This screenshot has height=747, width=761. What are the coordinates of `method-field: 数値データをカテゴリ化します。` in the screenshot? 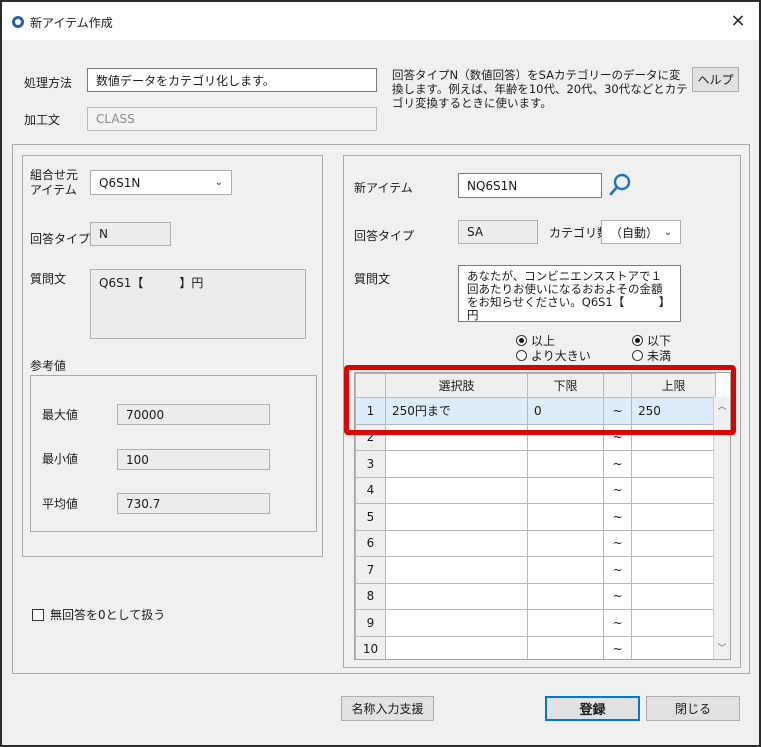 It's located at (232, 80).